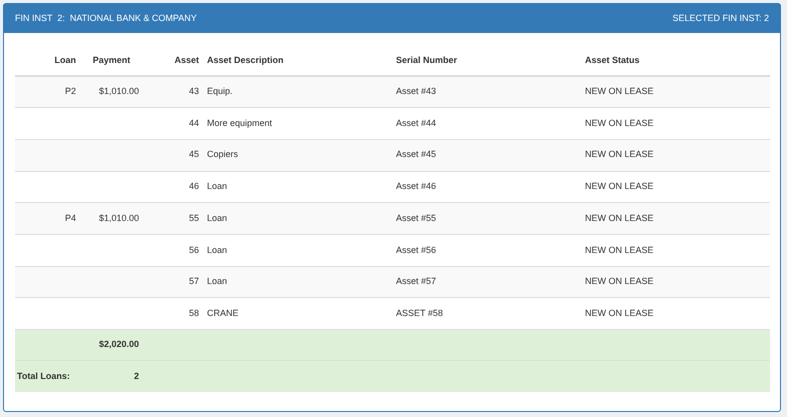 Image resolution: width=787 pixels, height=417 pixels. What do you see at coordinates (65, 60) in the screenshot?
I see `column-header: Loan` at bounding box center [65, 60].